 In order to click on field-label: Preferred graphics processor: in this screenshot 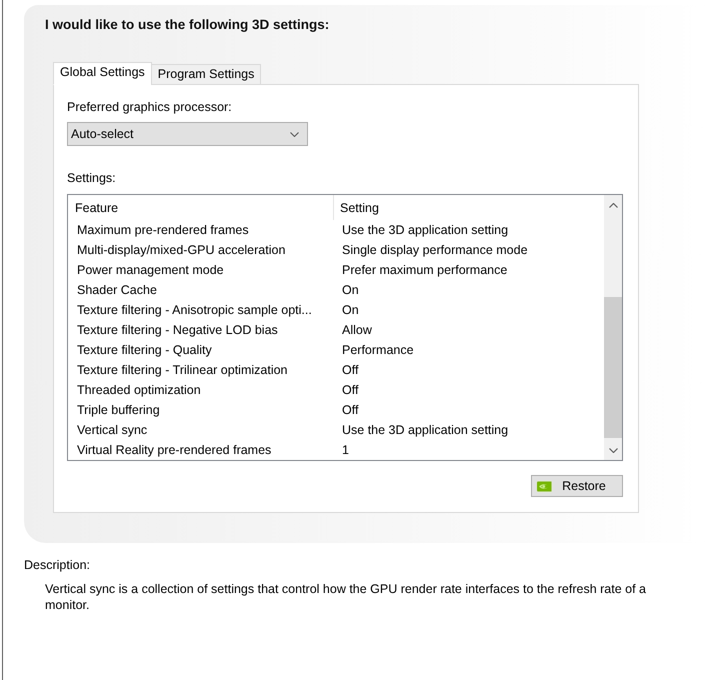, I will do `click(149, 107)`.